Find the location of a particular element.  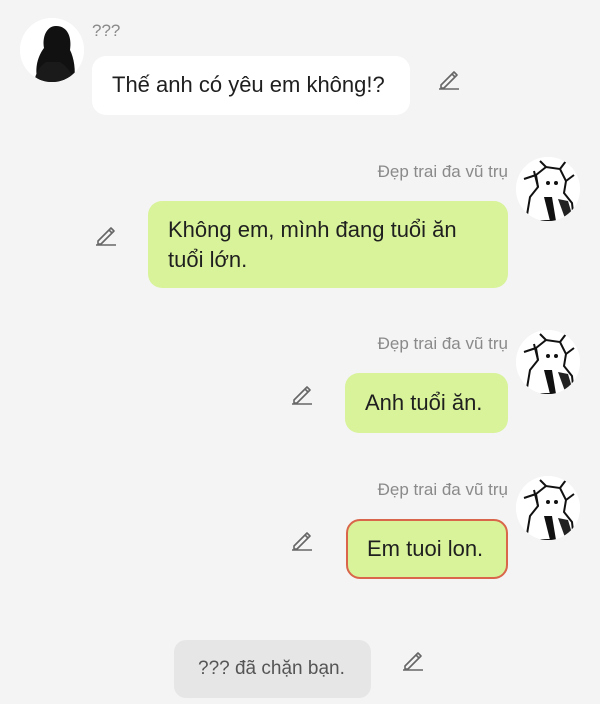

message-bubble-outgoing: Anh tuổi ăn. is located at coordinates (426, 403).